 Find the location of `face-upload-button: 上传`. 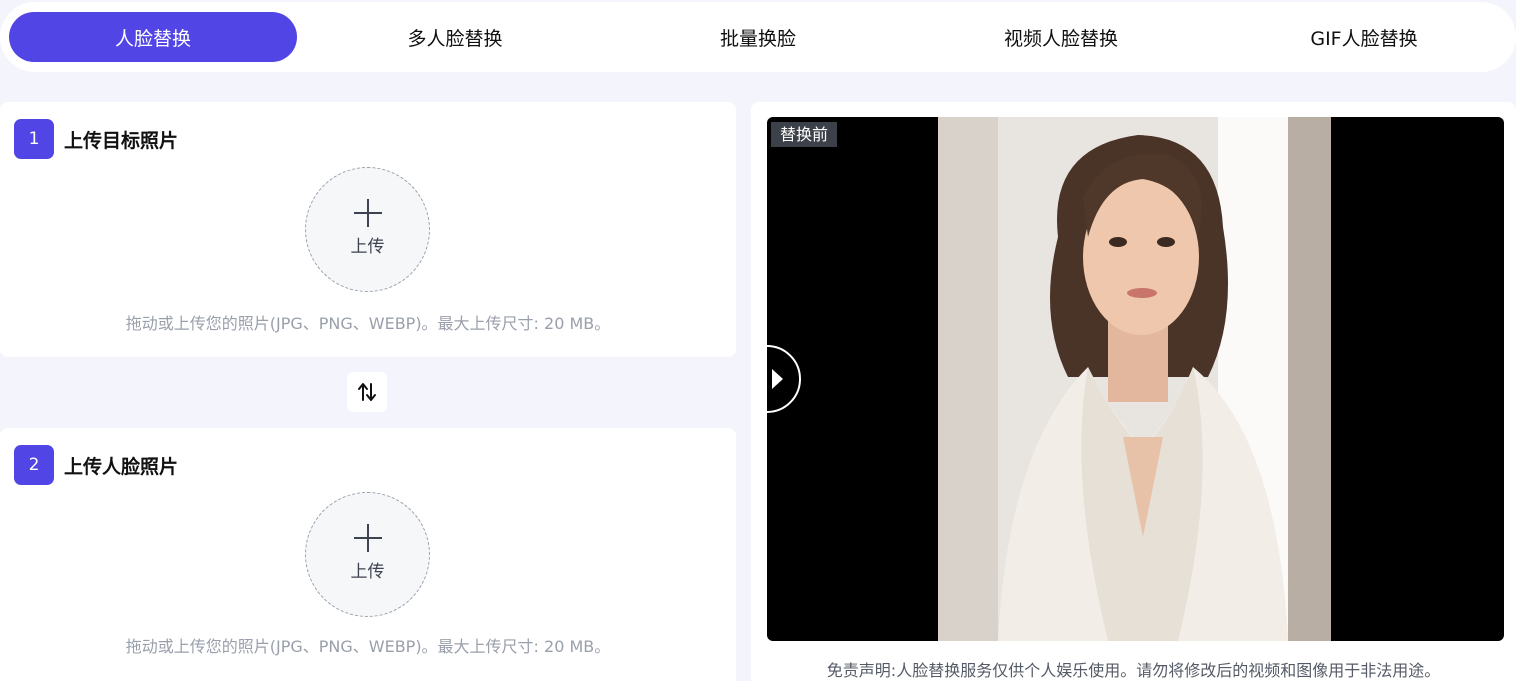

face-upload-button: 上传 is located at coordinates (367, 554).